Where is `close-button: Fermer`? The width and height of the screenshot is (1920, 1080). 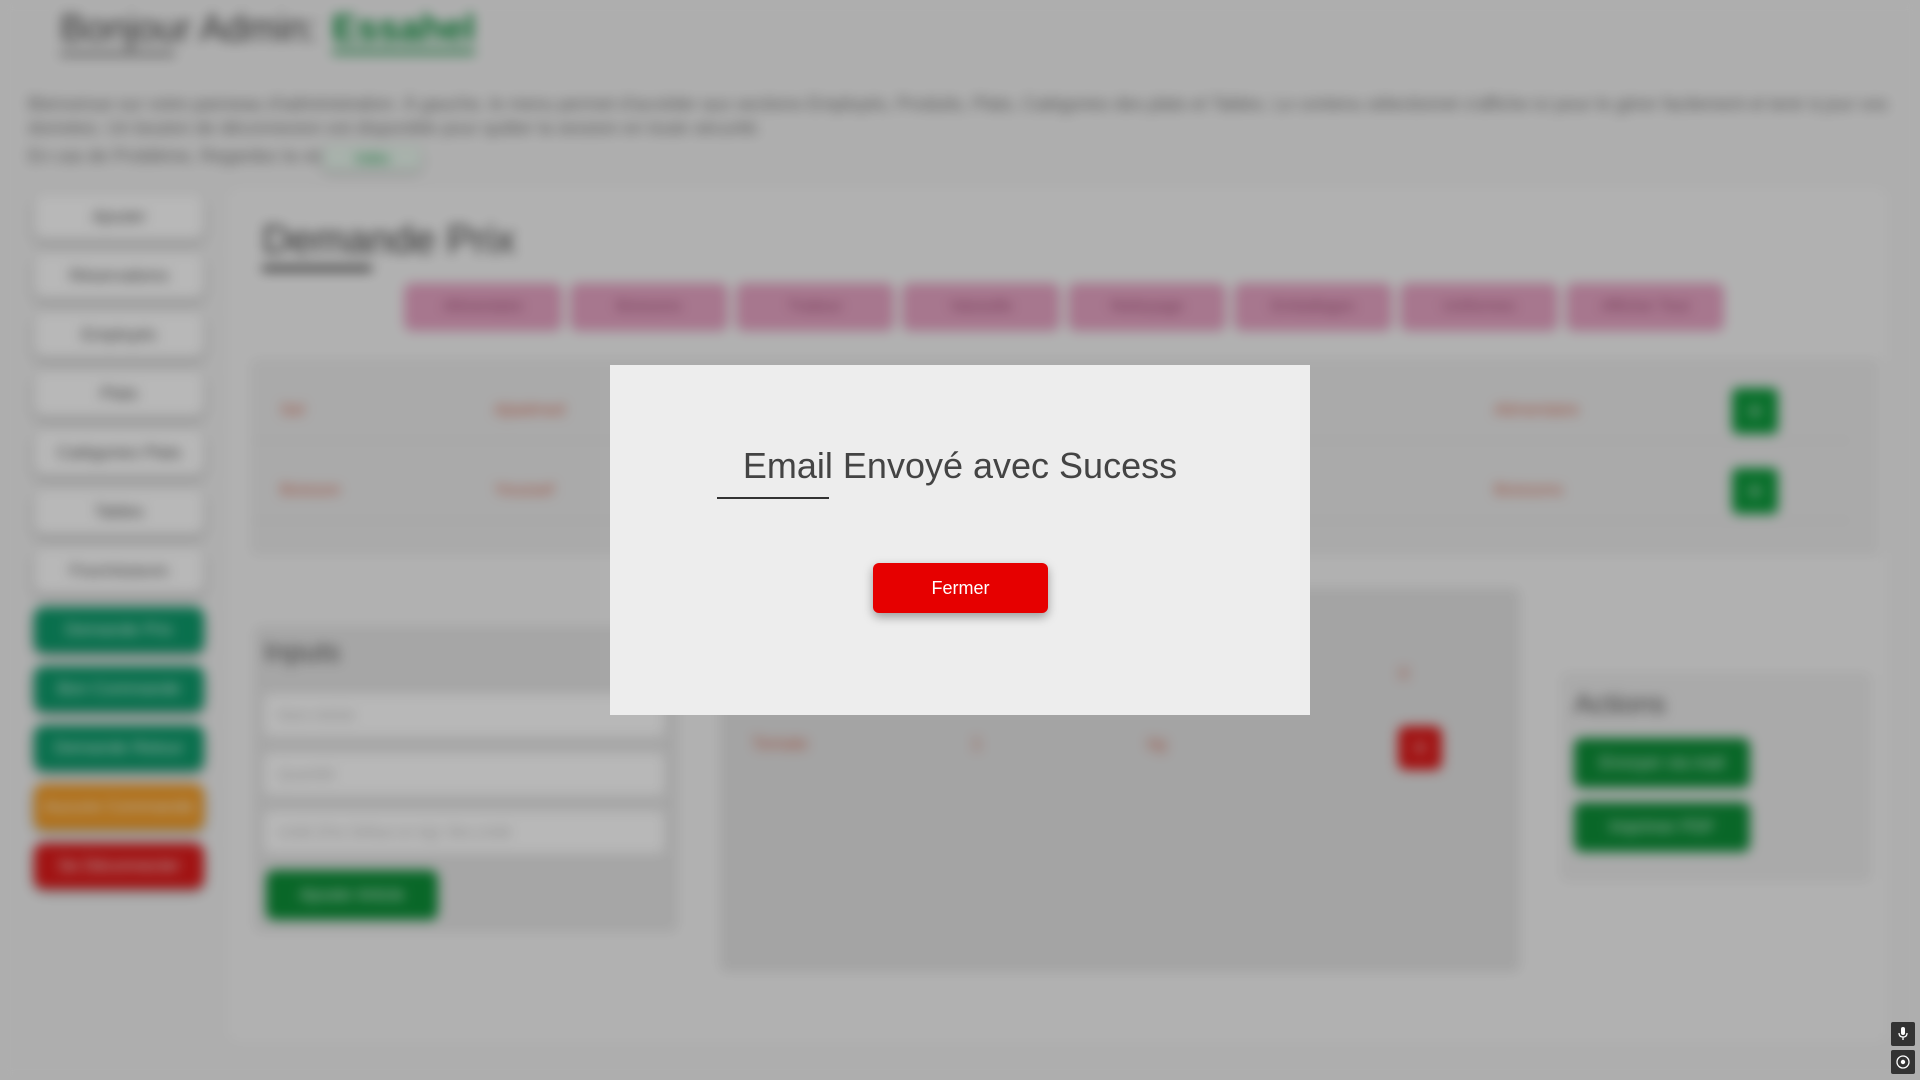 close-button: Fermer is located at coordinates (960, 588).